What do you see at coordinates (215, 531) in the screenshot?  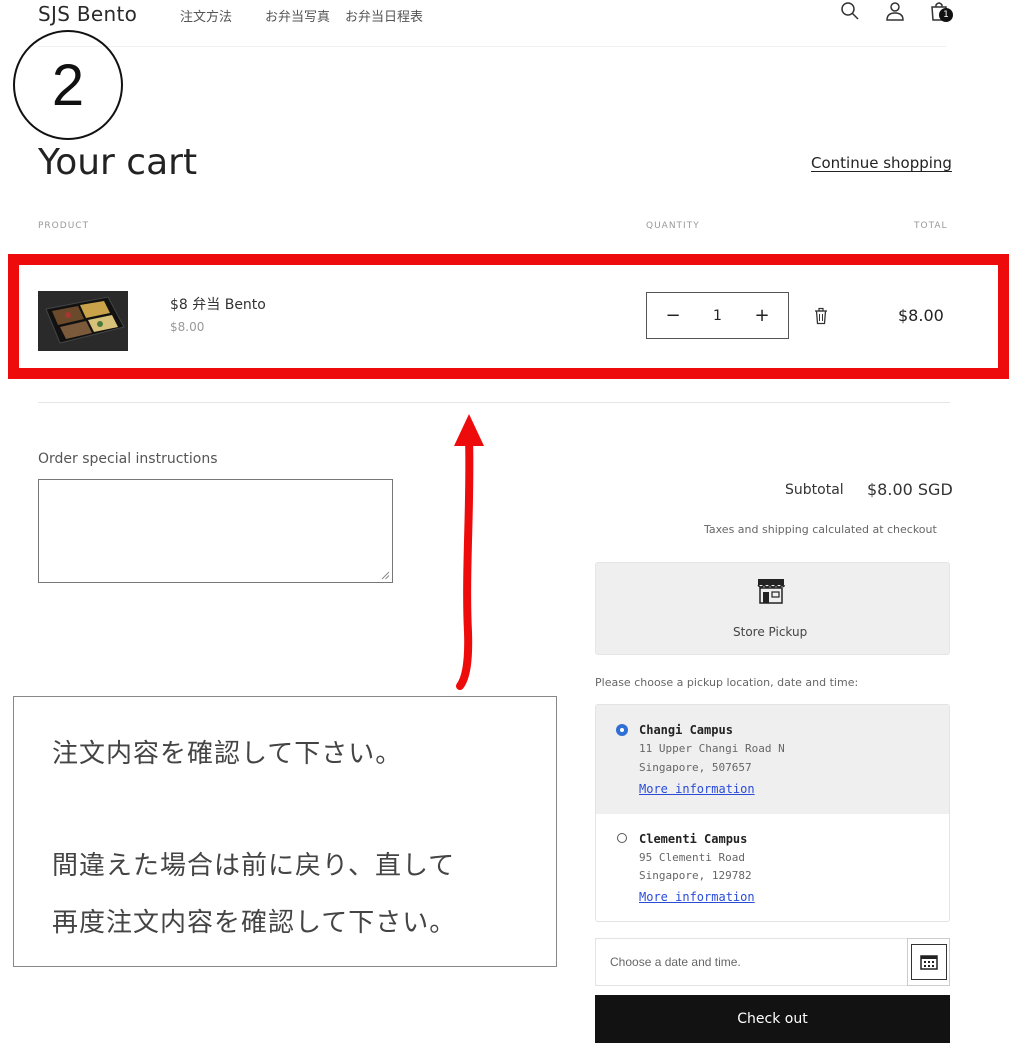 I see `special-instructions-textarea` at bounding box center [215, 531].